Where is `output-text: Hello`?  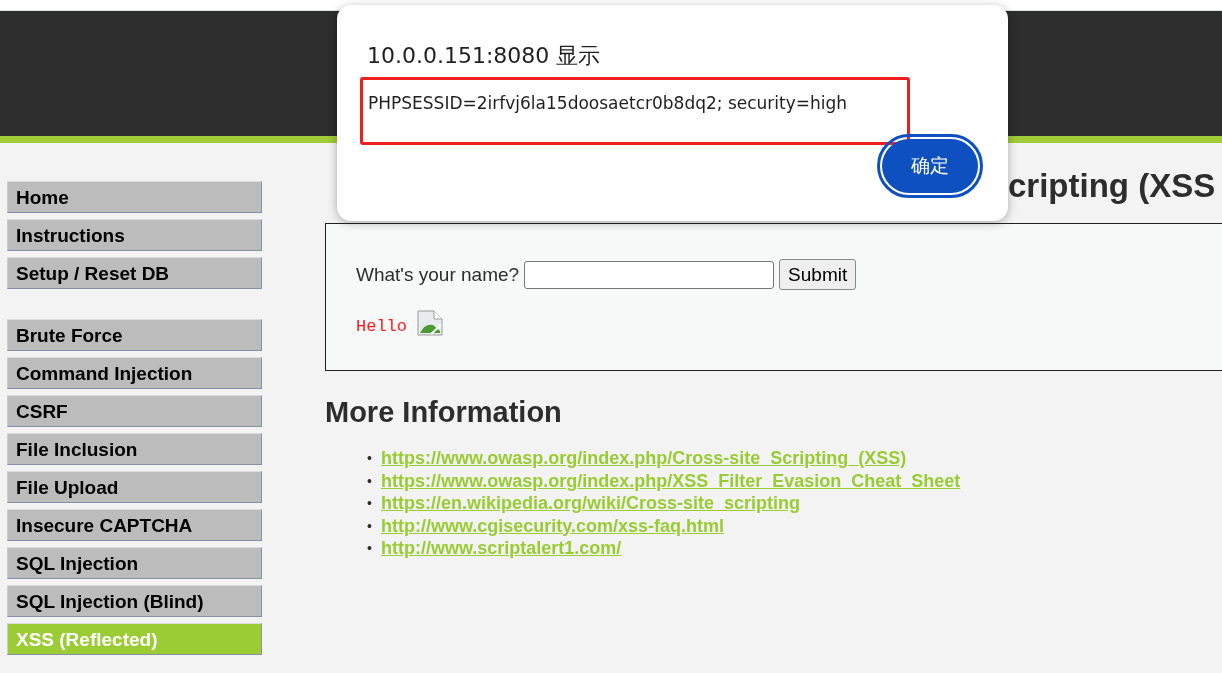 output-text: Hello is located at coordinates (381, 326).